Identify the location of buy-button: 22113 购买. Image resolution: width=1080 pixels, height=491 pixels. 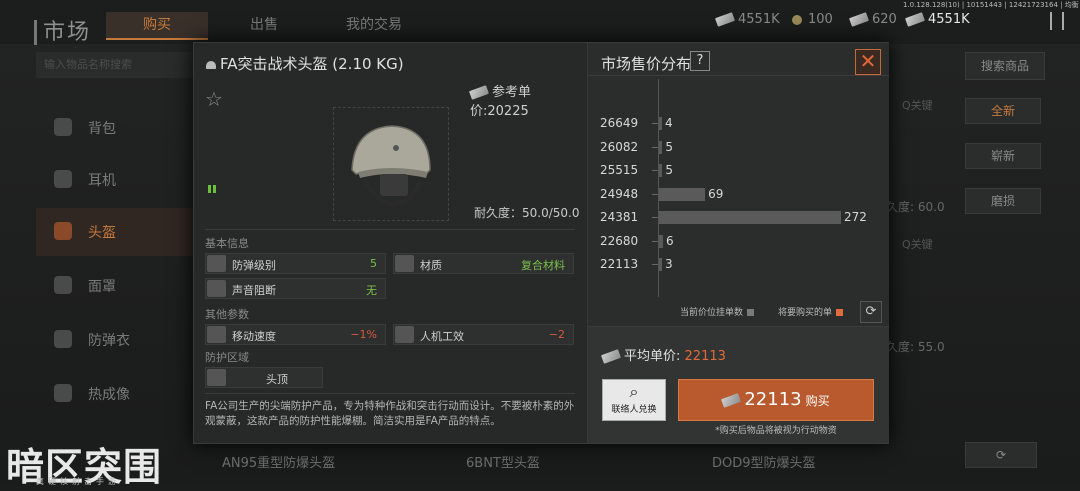
(776, 400).